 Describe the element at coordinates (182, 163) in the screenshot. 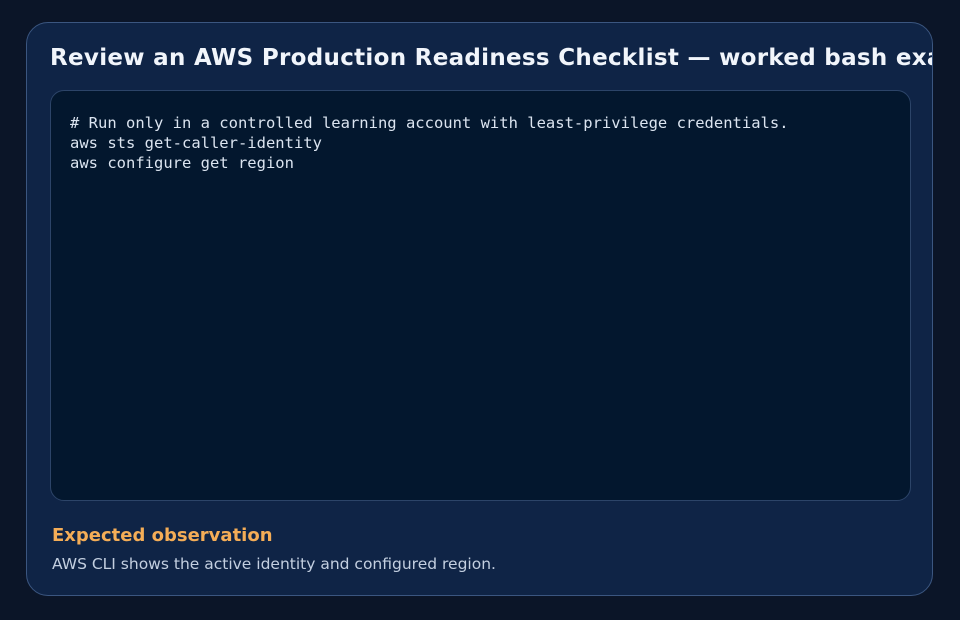

I see `code-line-command: aws configure get region` at that location.